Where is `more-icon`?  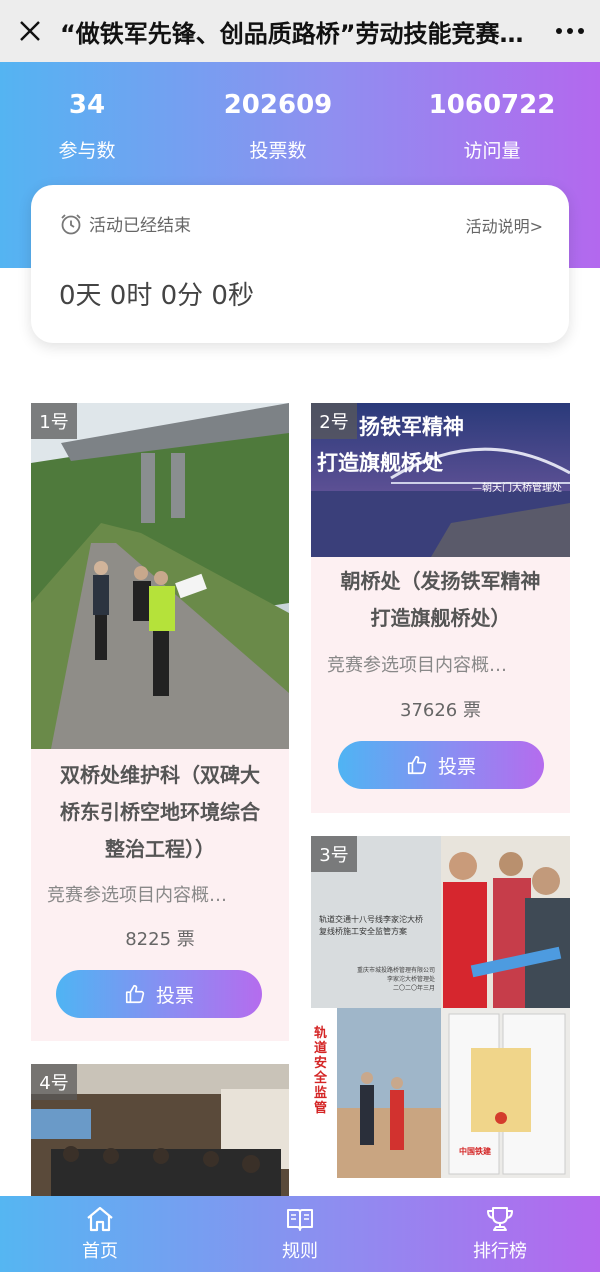 more-icon is located at coordinates (570, 31).